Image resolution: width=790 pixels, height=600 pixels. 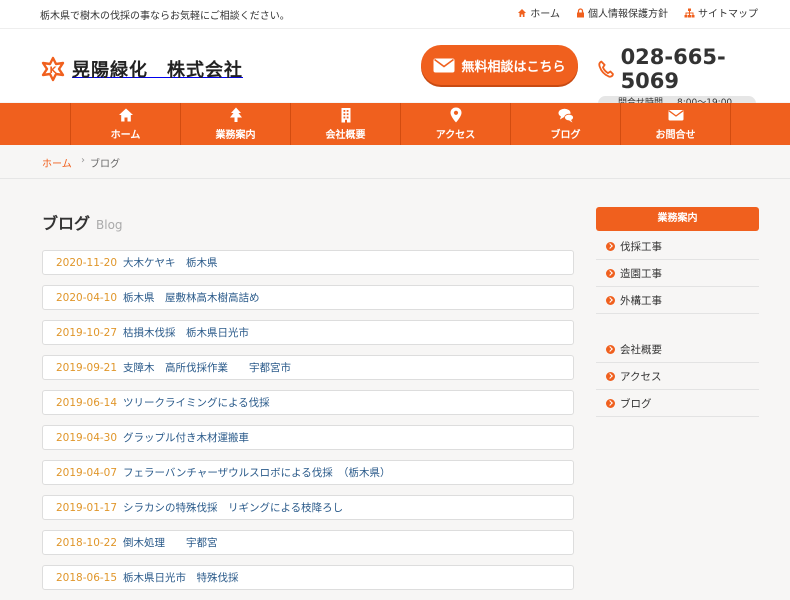 I want to click on sidebar-item-landscaping: 造園工事, so click(x=677, y=273).